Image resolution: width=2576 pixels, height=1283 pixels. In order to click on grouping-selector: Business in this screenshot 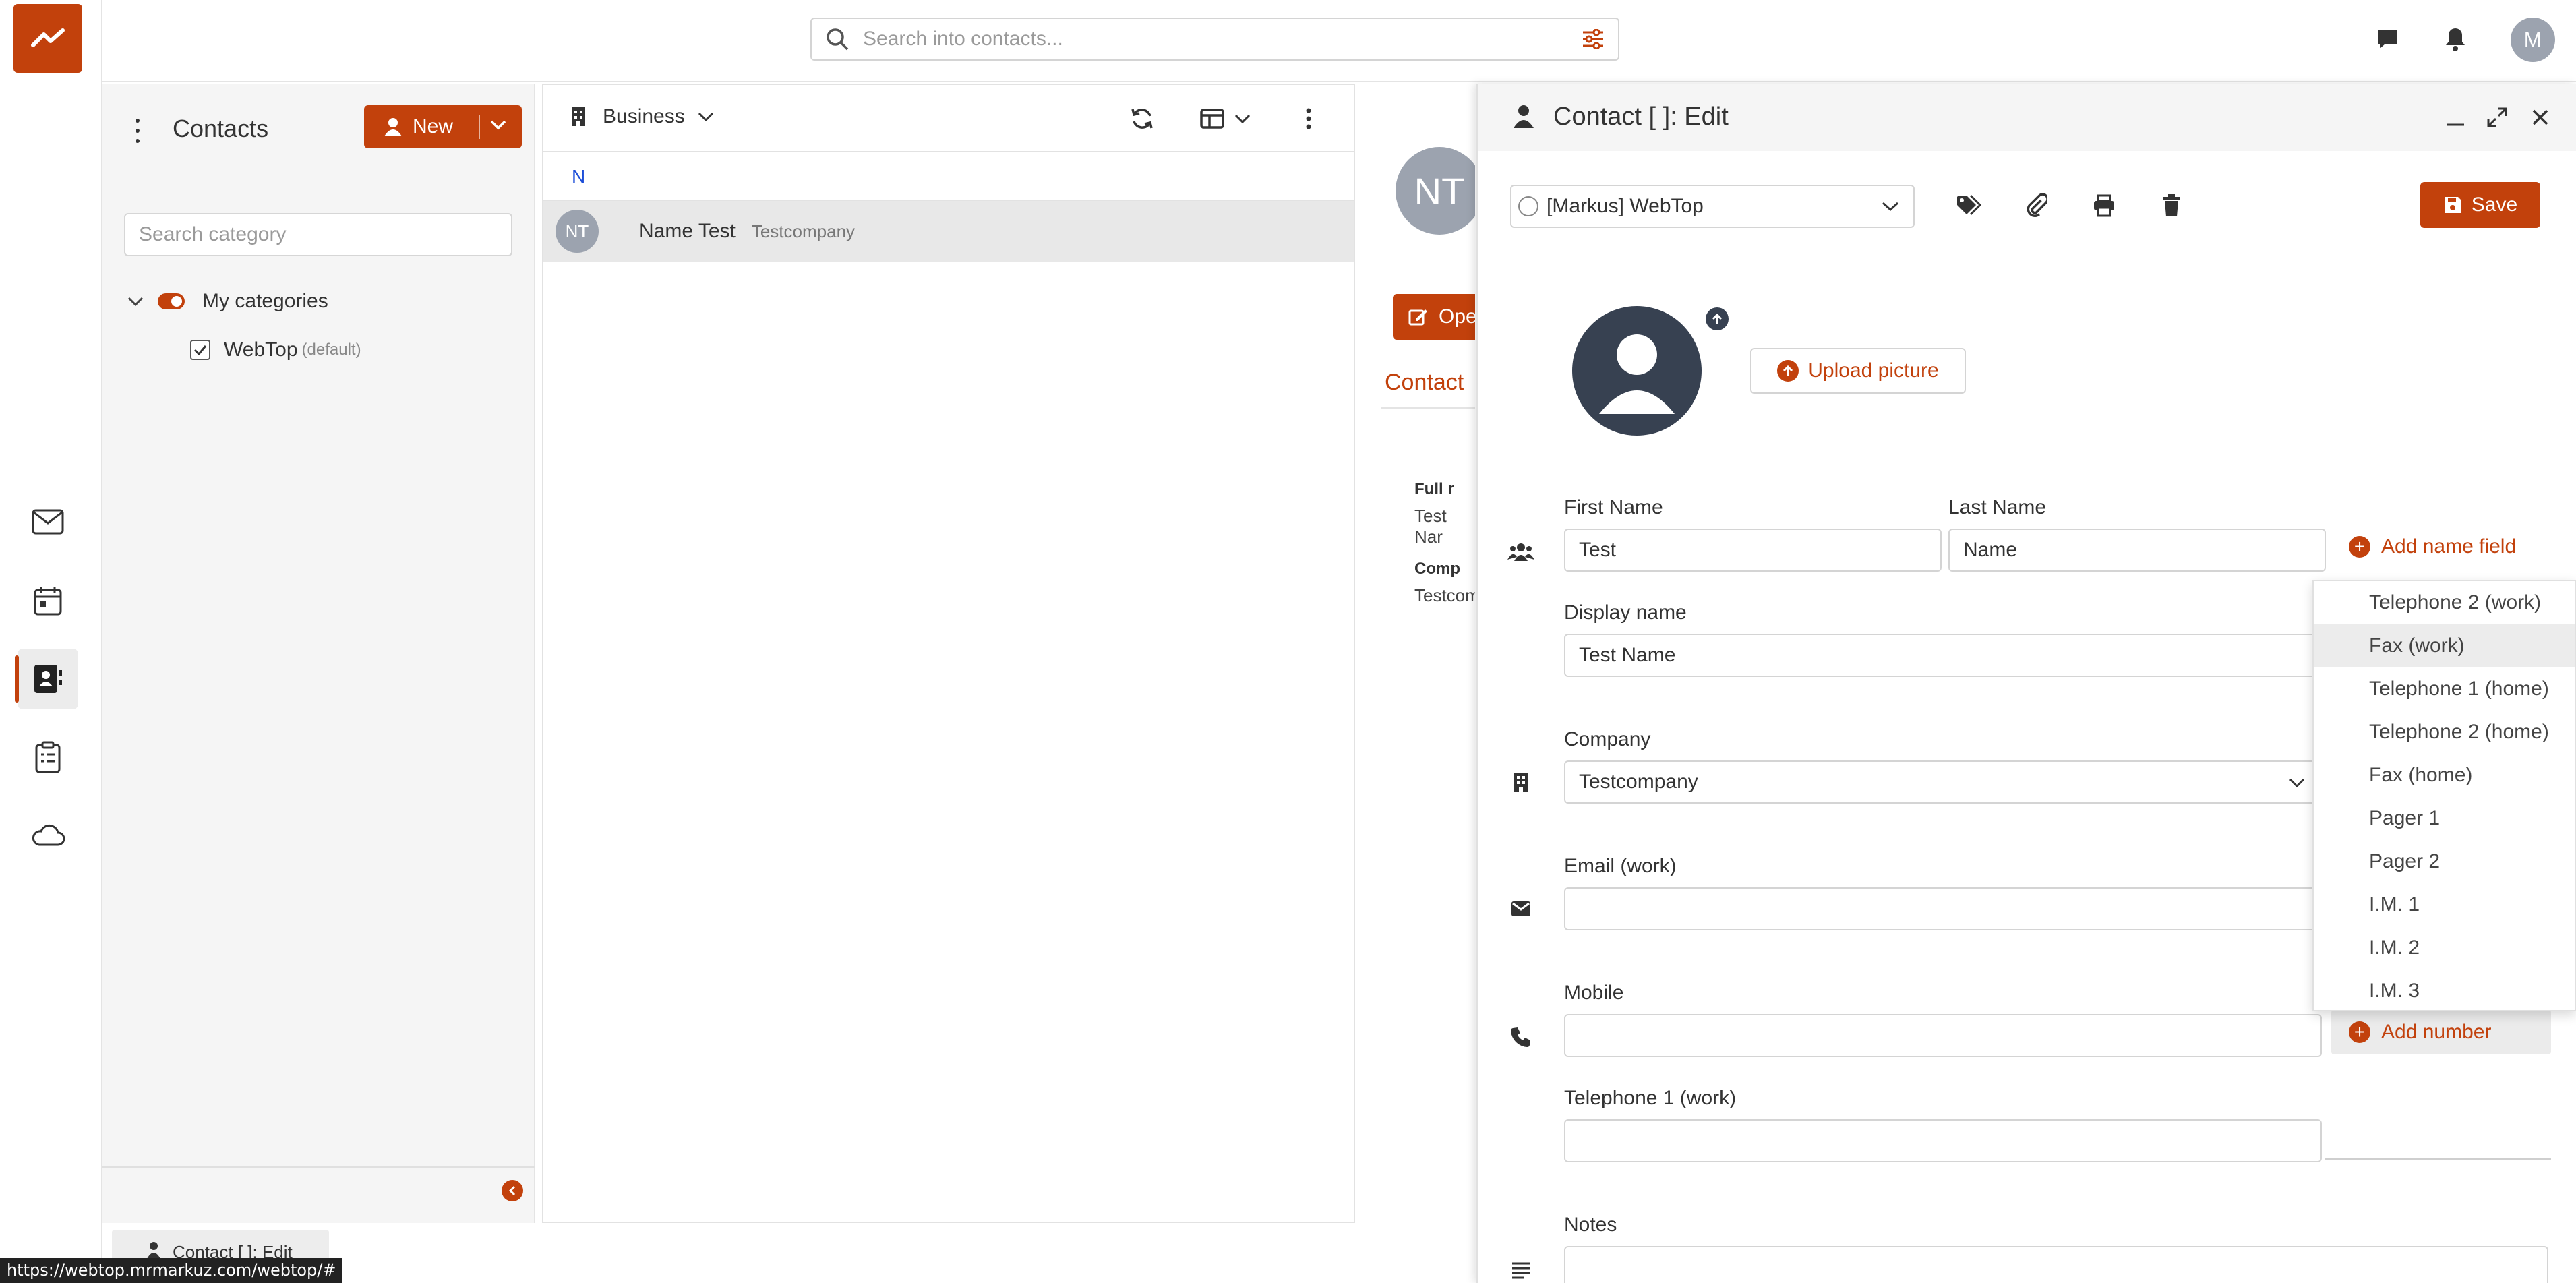, I will do `click(642, 117)`.